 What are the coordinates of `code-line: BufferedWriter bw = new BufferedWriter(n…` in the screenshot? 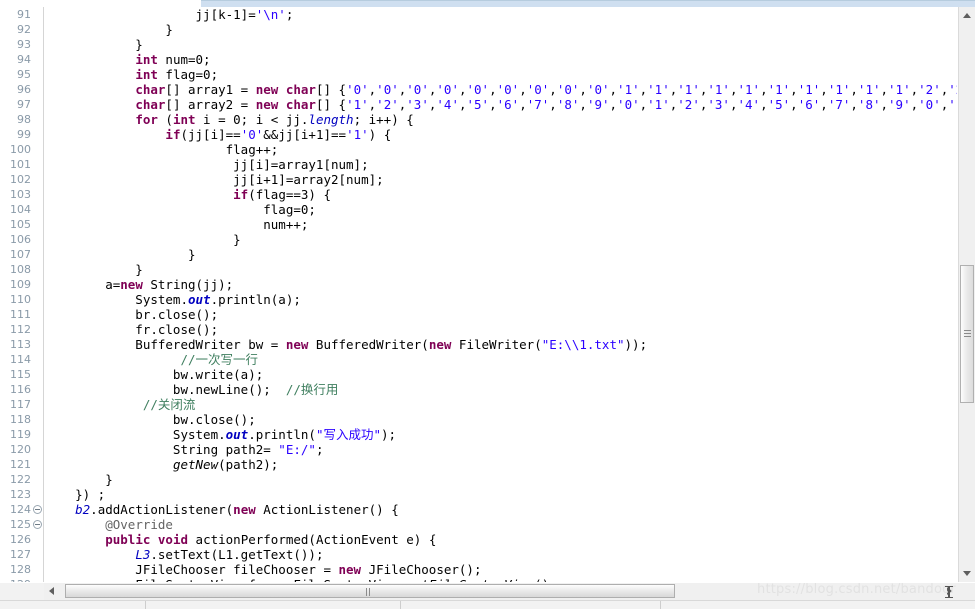 It's located at (501, 344).